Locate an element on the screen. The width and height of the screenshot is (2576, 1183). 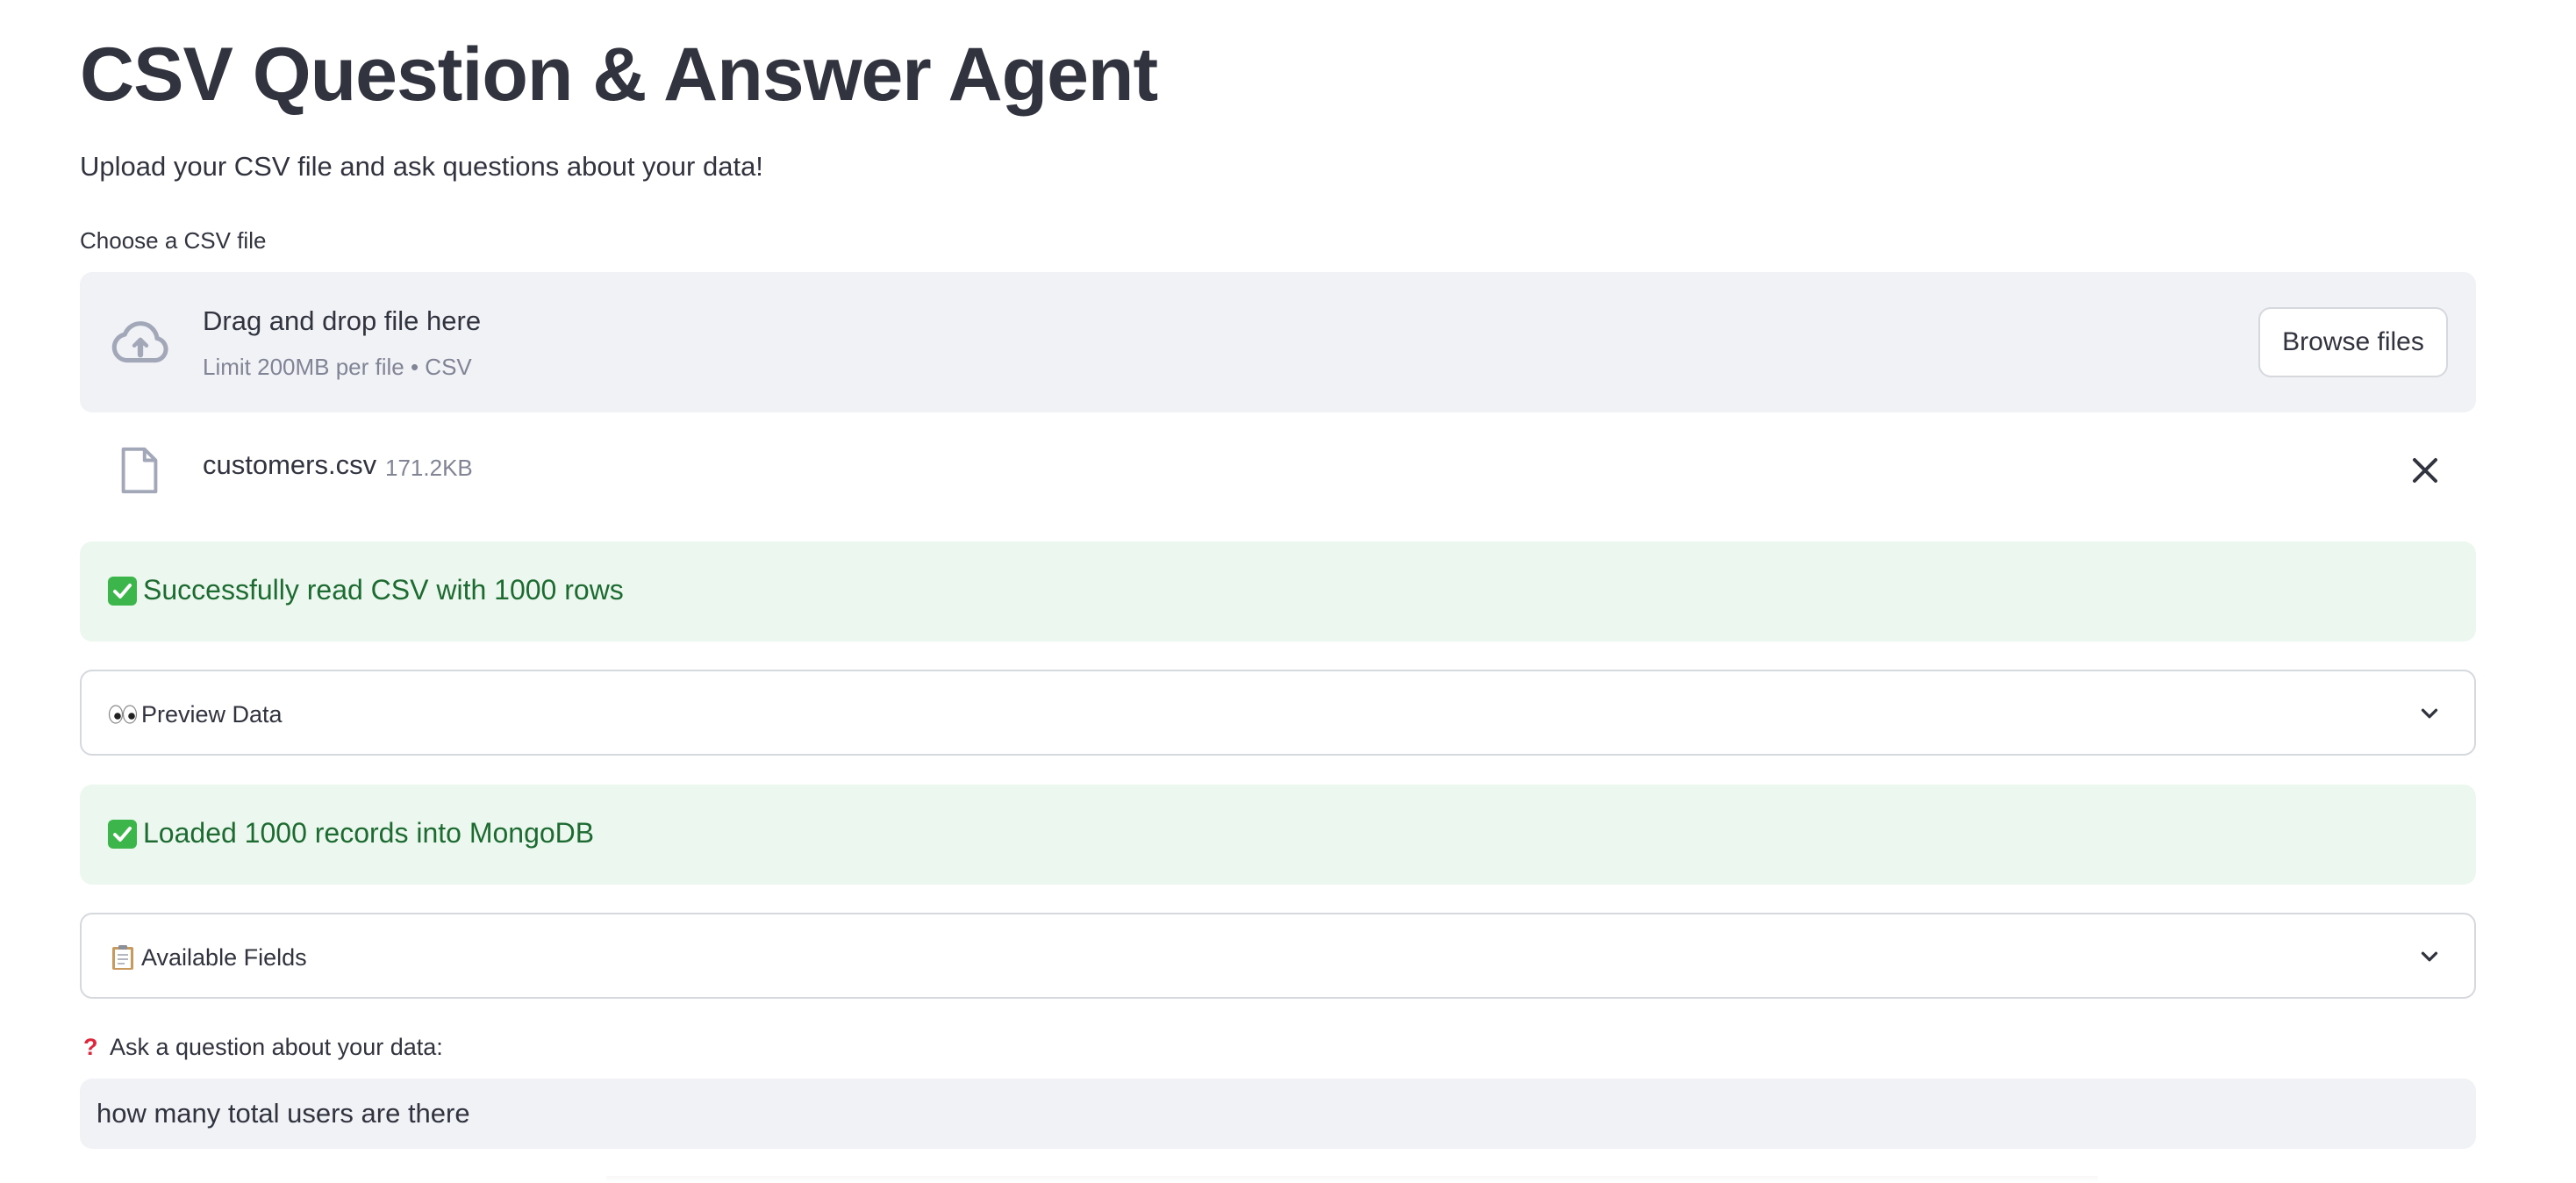
expander-available-fields: Available Fields is located at coordinates (1278, 956).